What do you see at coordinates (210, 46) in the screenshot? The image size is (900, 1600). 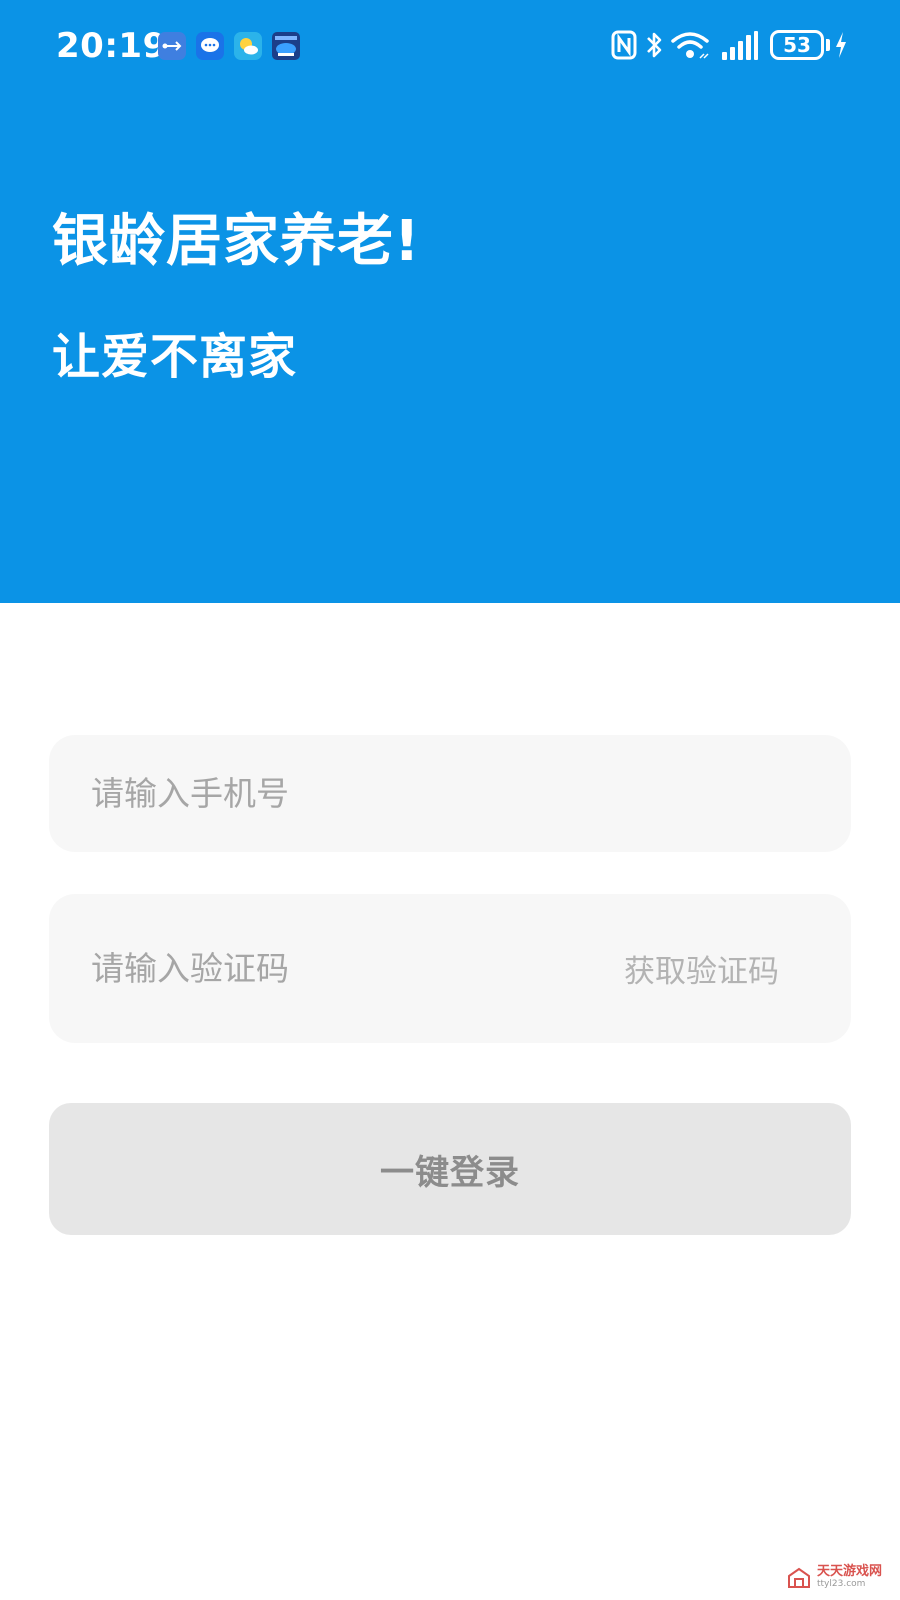 I see `message-icon` at bounding box center [210, 46].